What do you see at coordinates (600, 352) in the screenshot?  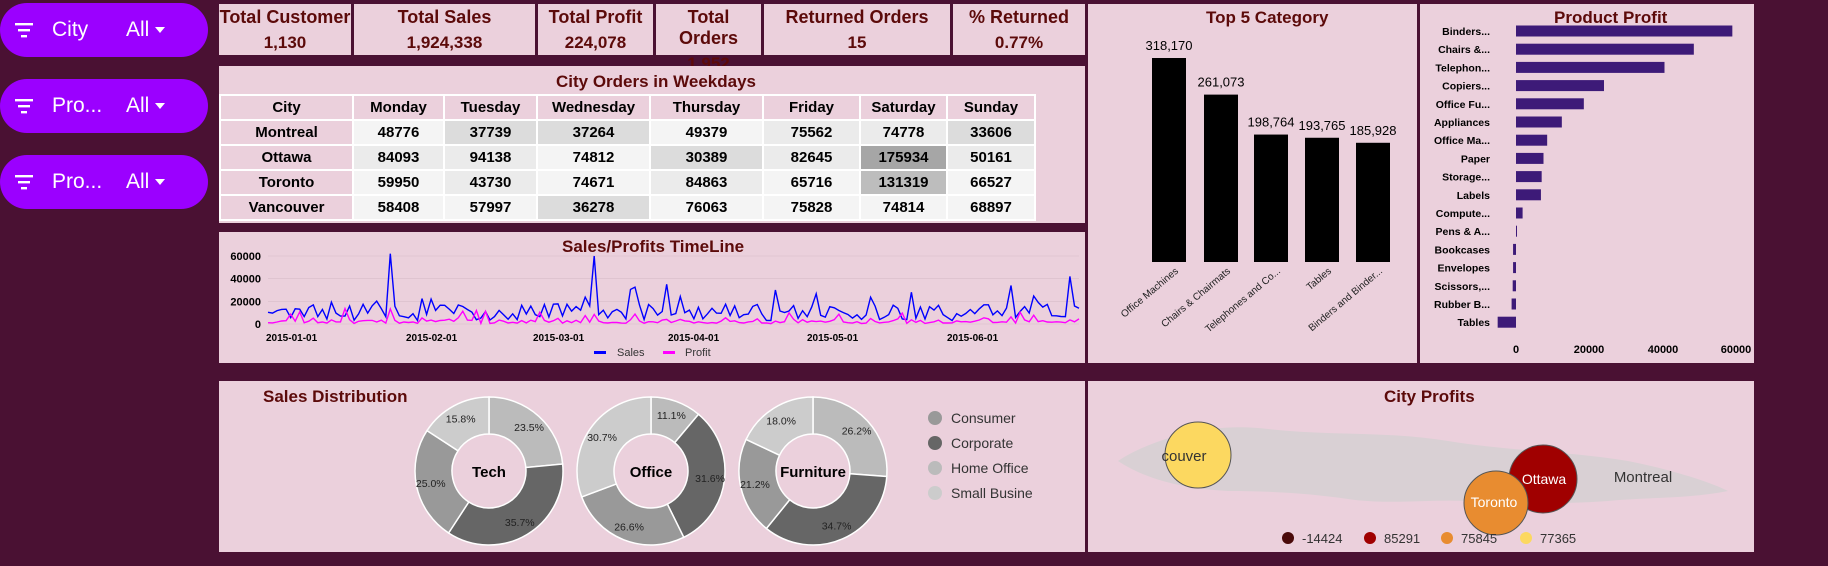 I see `legend-swatch-sales` at bounding box center [600, 352].